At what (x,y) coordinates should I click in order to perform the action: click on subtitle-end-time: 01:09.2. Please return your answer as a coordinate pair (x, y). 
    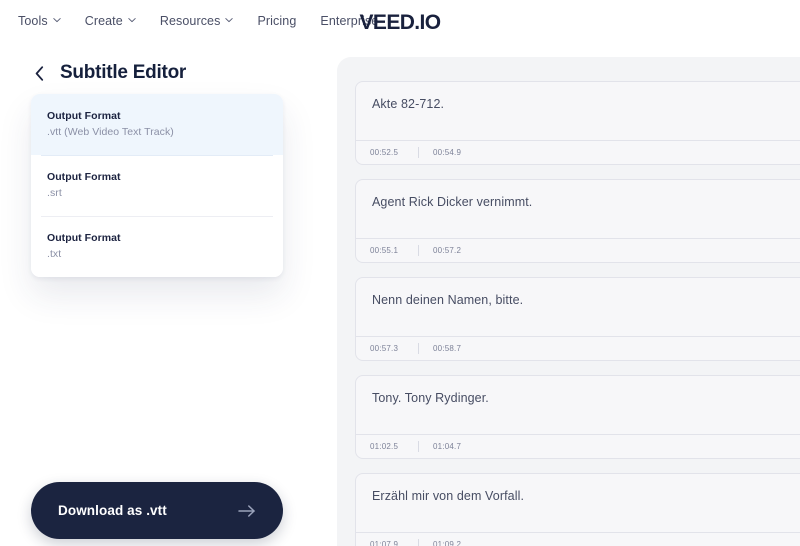
    Looking at the image, I should click on (447, 543).